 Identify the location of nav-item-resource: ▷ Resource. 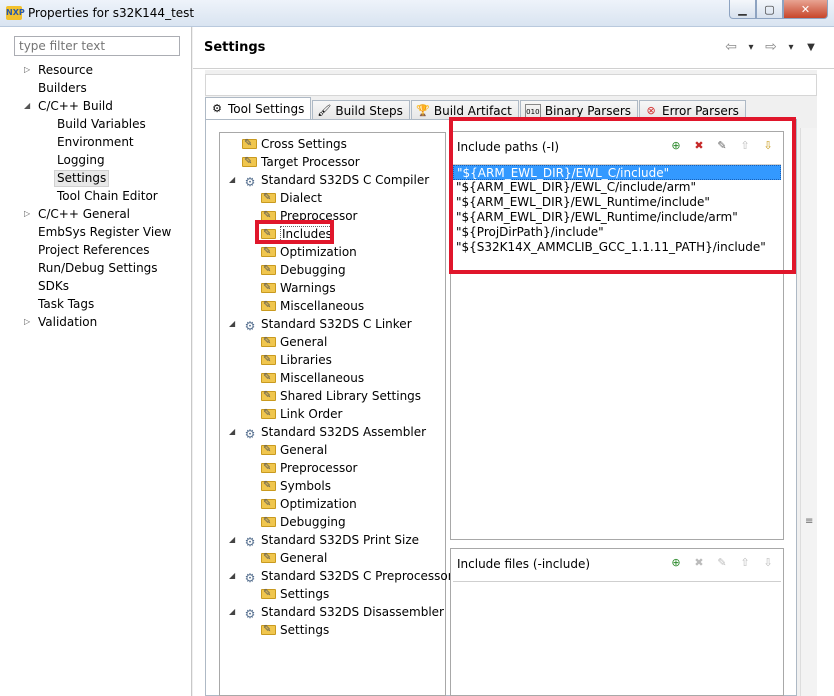
(96, 70).